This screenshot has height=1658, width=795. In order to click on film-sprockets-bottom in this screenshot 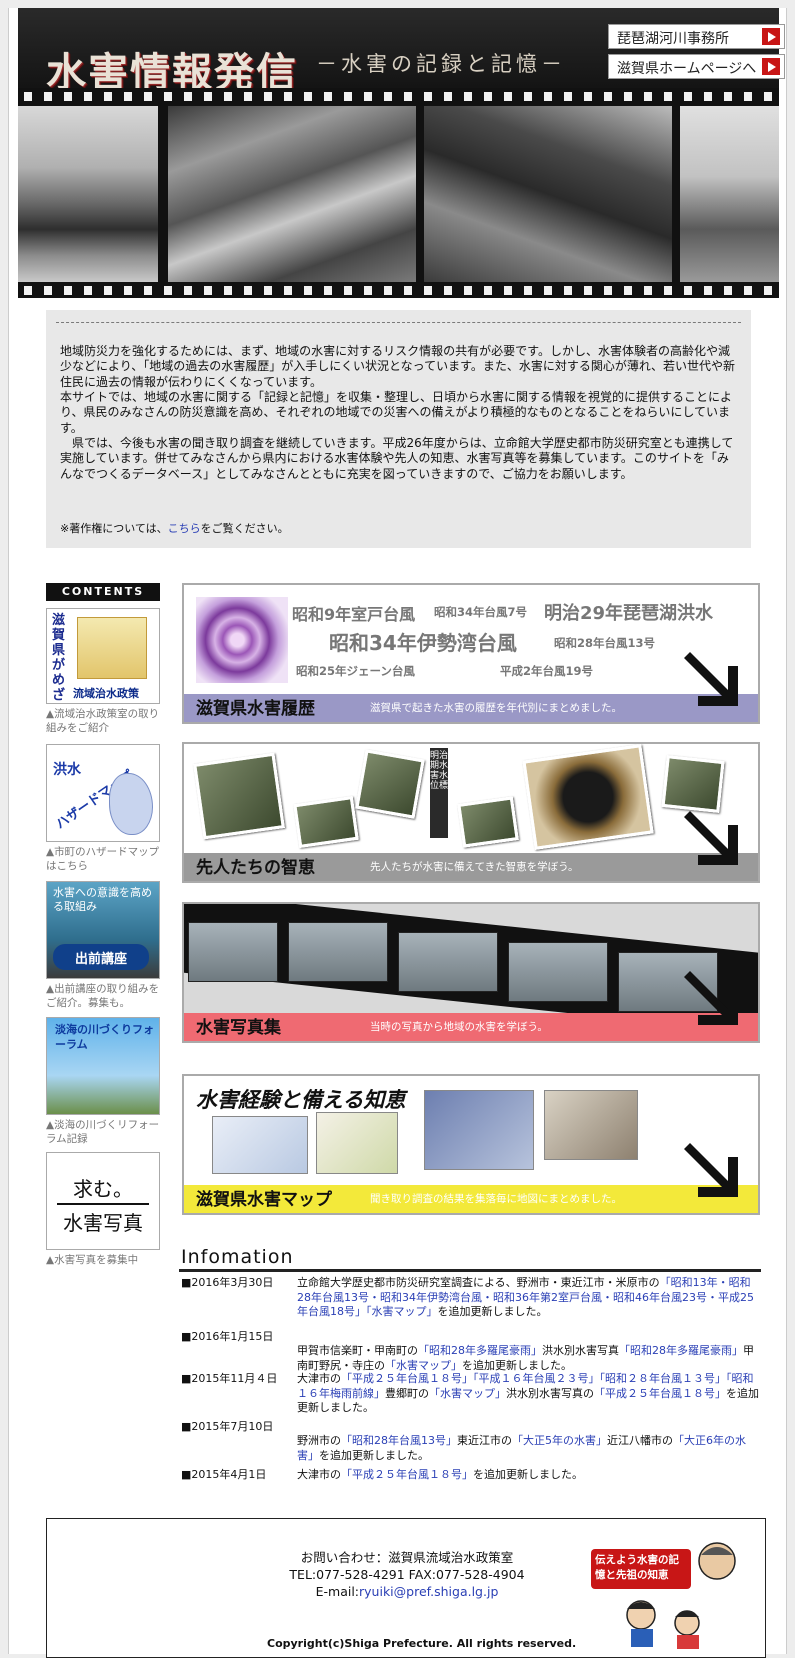, I will do `click(398, 290)`.